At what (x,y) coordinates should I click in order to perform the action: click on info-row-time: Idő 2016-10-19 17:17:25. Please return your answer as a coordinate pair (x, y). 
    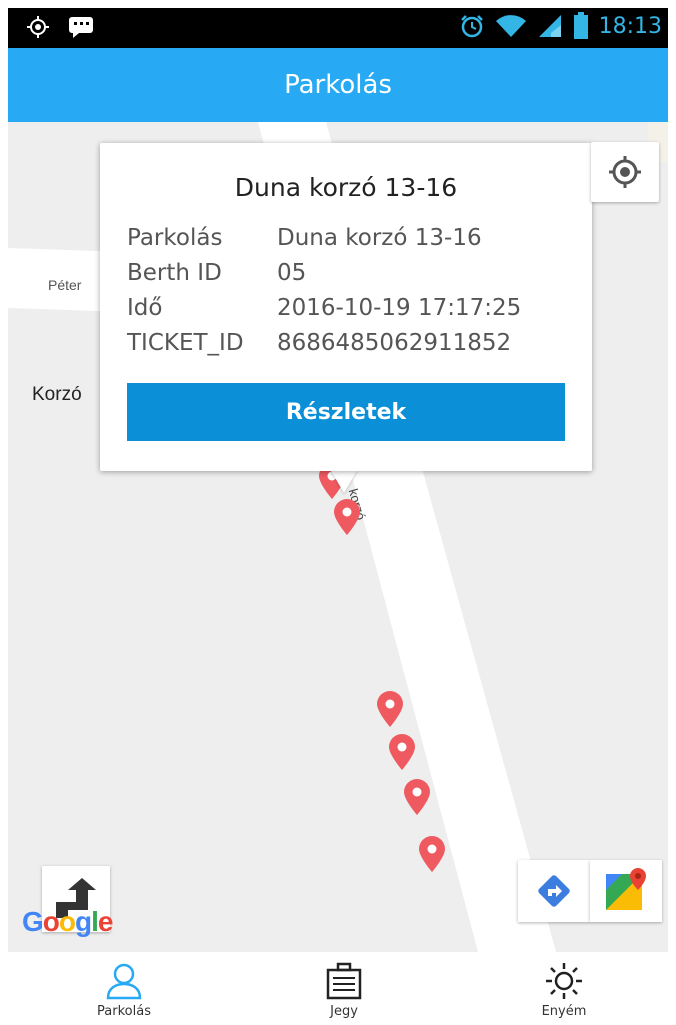
    Looking at the image, I should click on (324, 308).